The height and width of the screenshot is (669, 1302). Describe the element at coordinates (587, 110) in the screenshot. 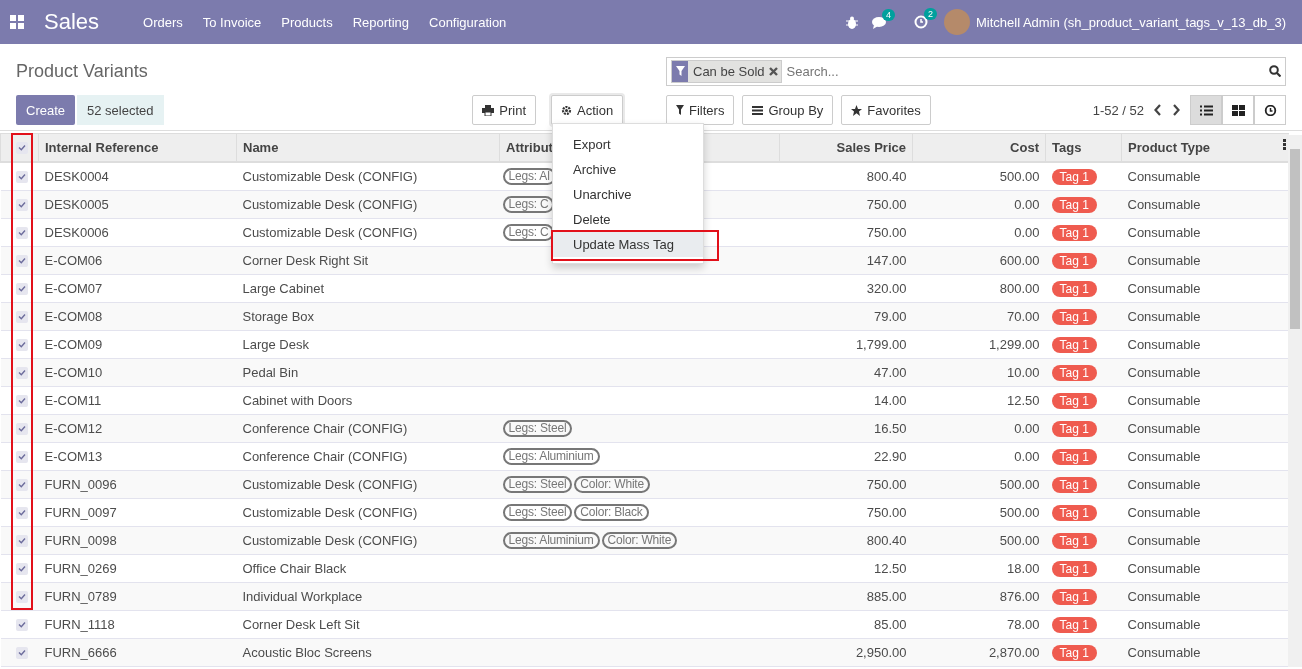

I see `action-button: Action` at that location.